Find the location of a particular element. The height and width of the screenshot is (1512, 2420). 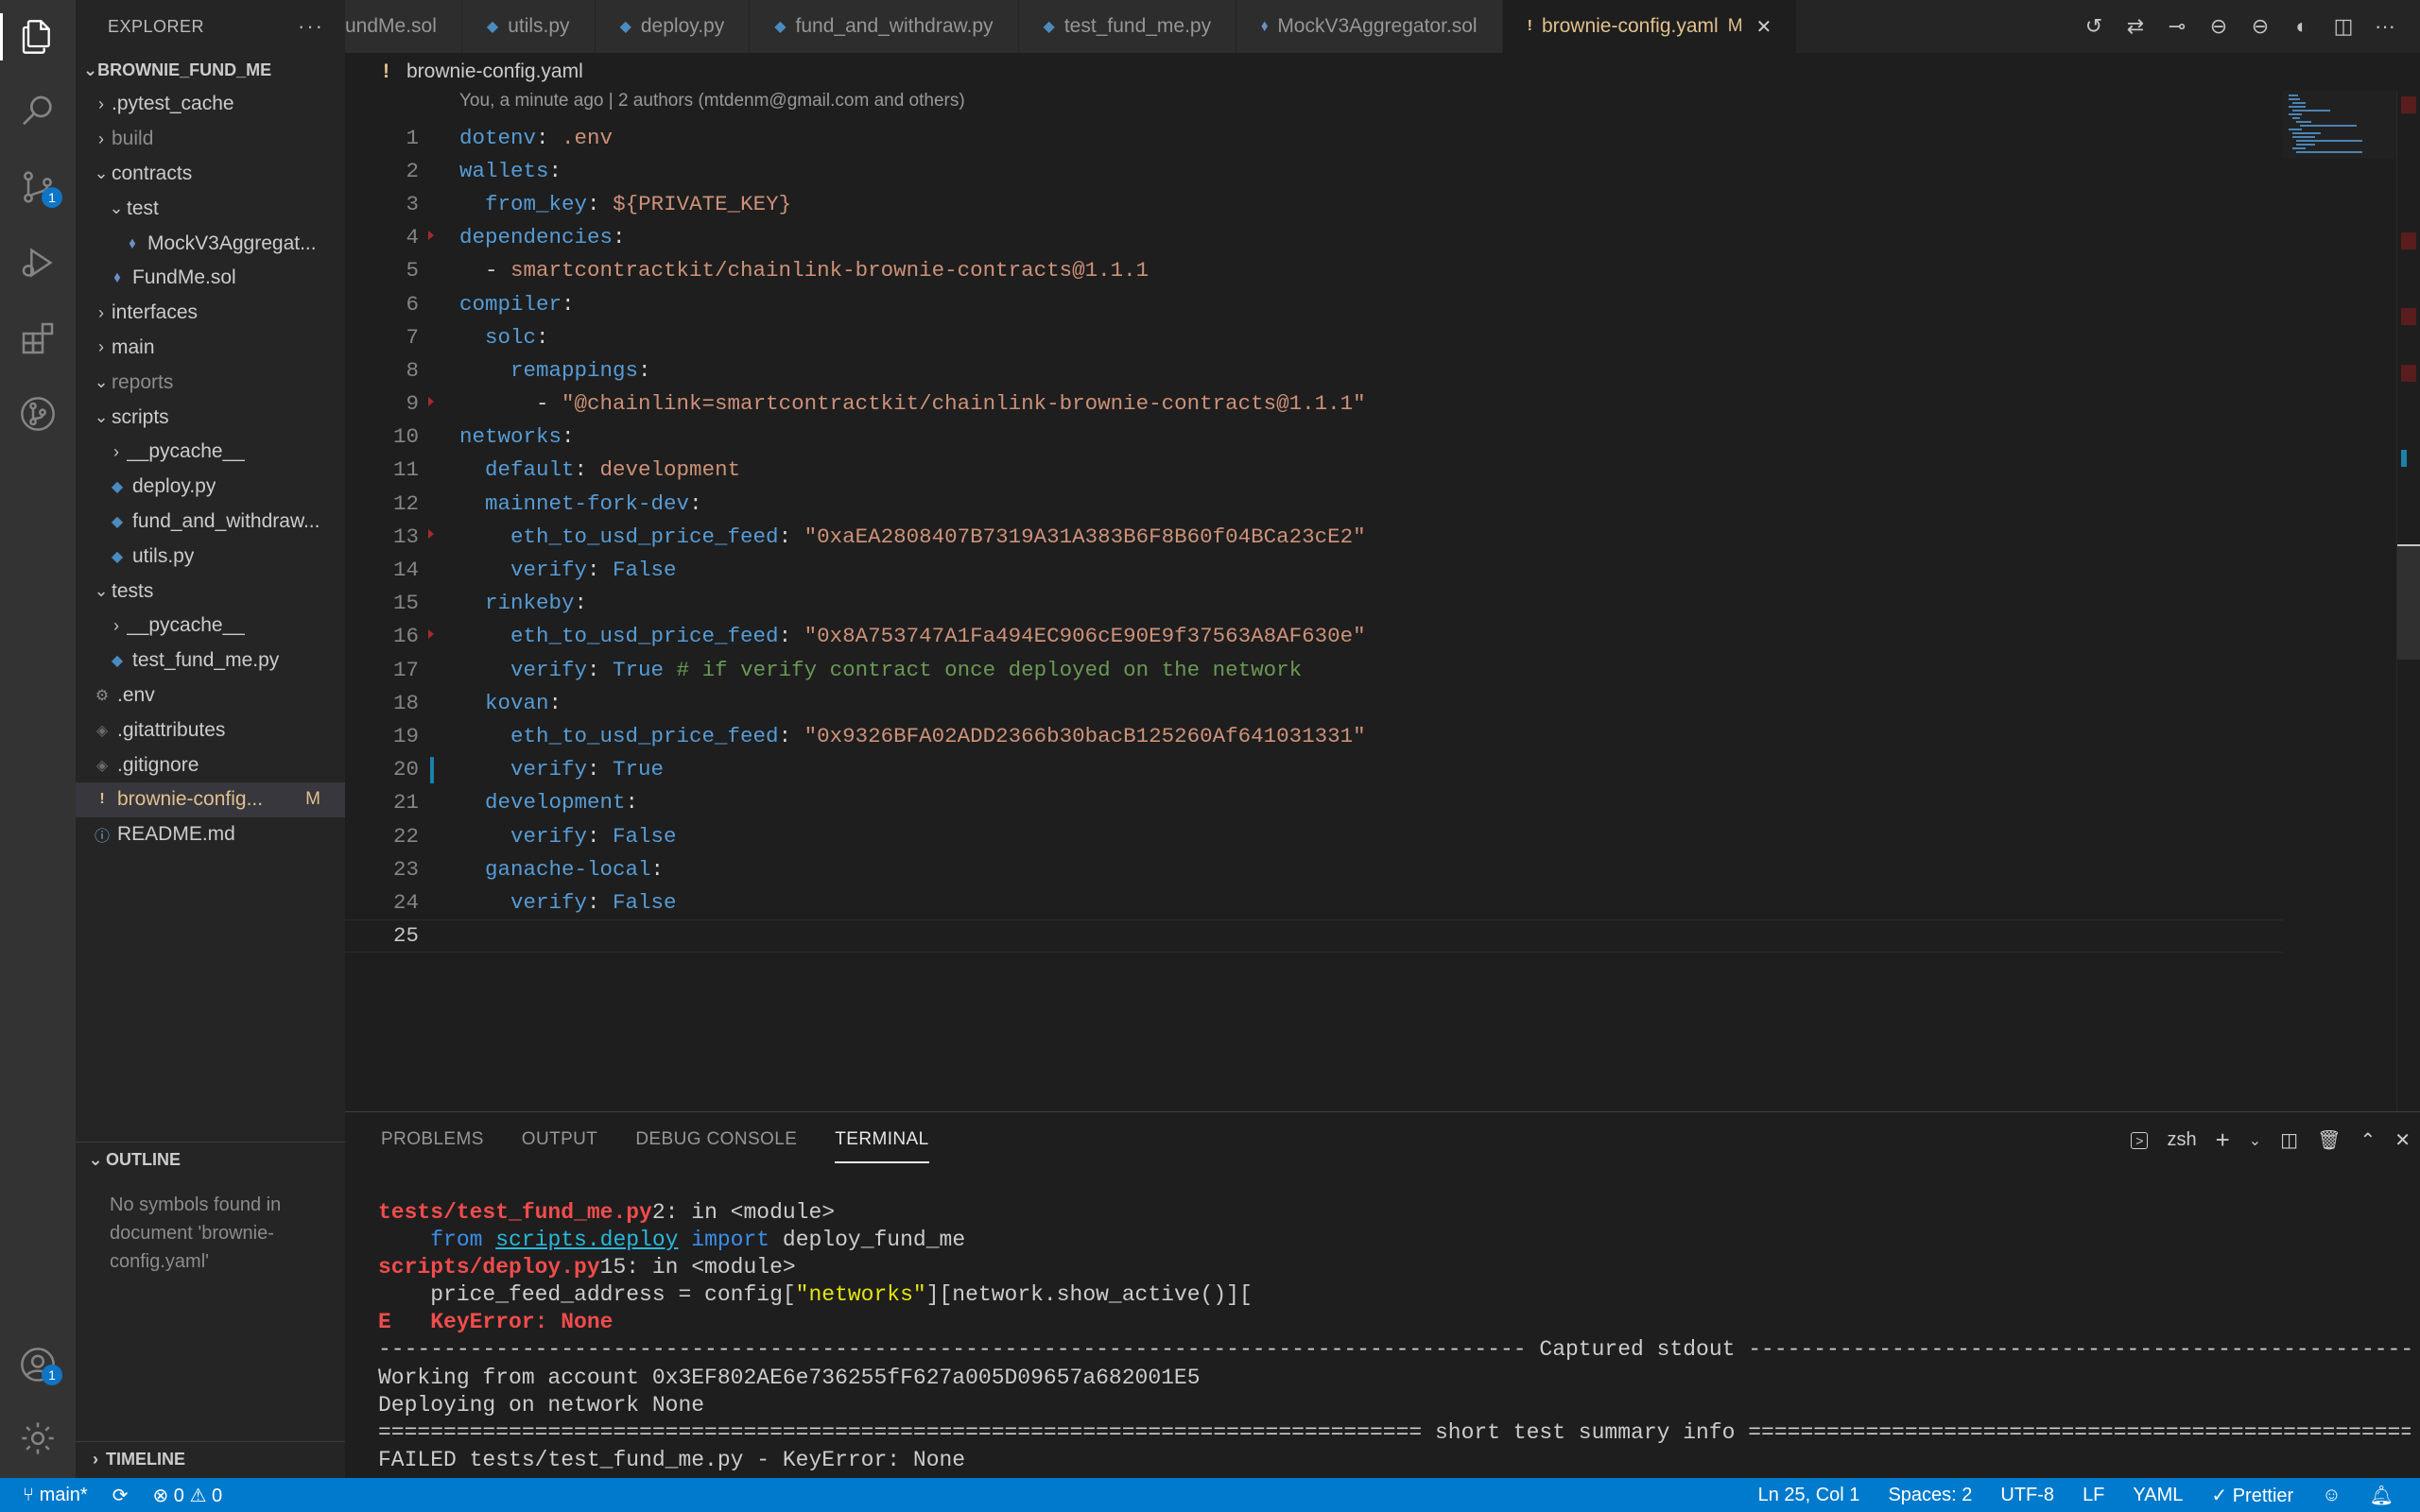

code-line: 6 compiler: is located at coordinates (1314, 303).